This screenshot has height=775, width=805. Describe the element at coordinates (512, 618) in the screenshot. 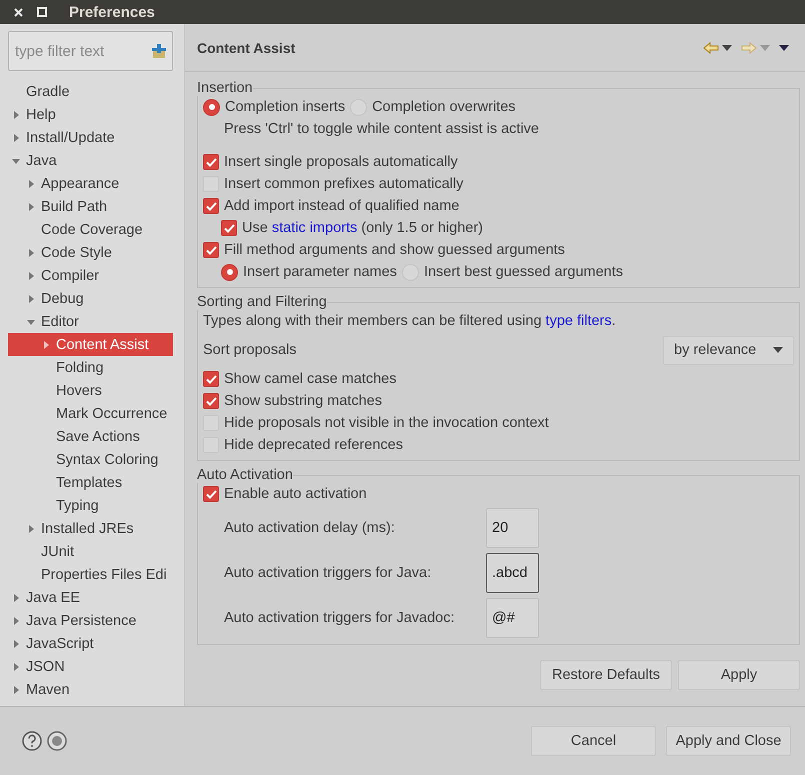

I see `input-field: @#` at that location.